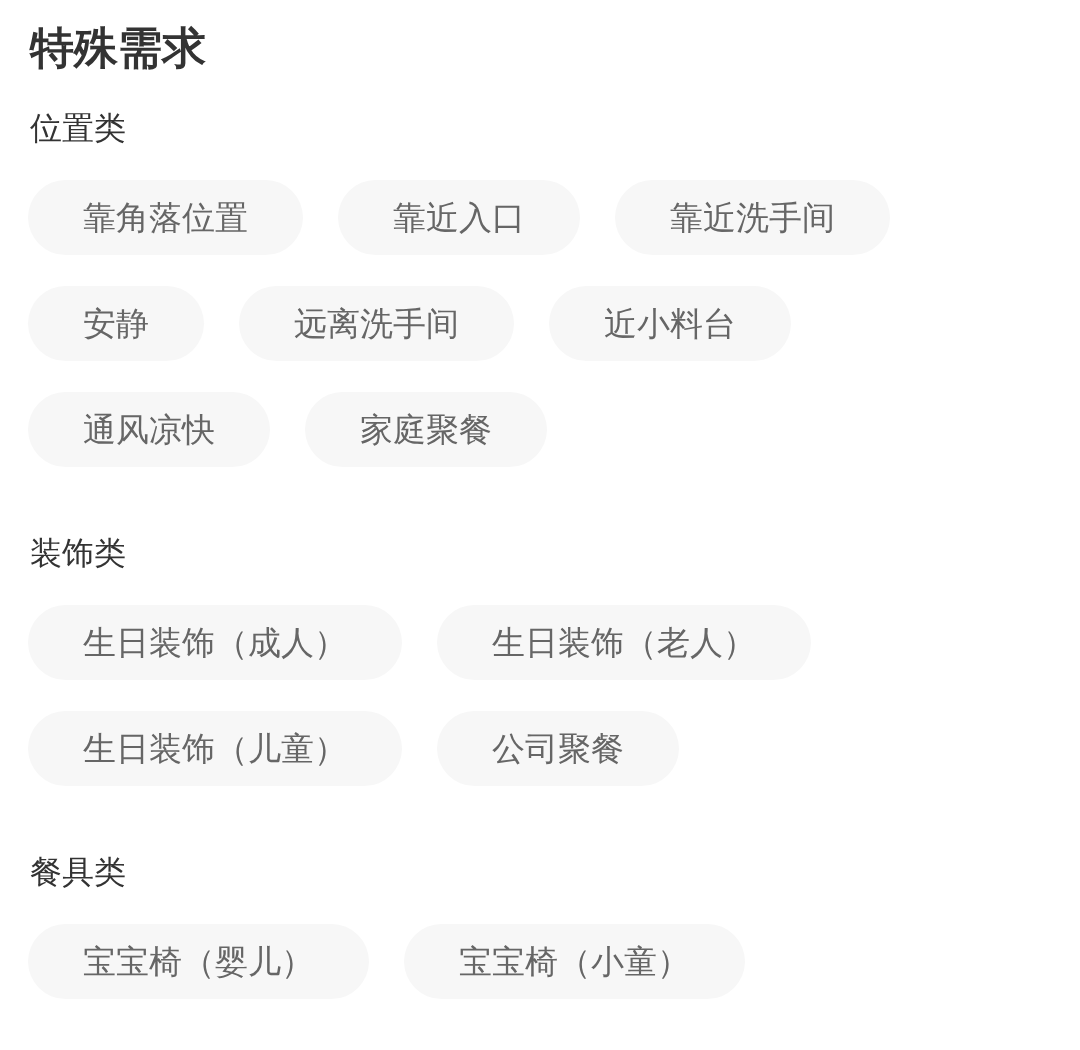  I want to click on option-chip: 靠近入口, so click(459, 217).